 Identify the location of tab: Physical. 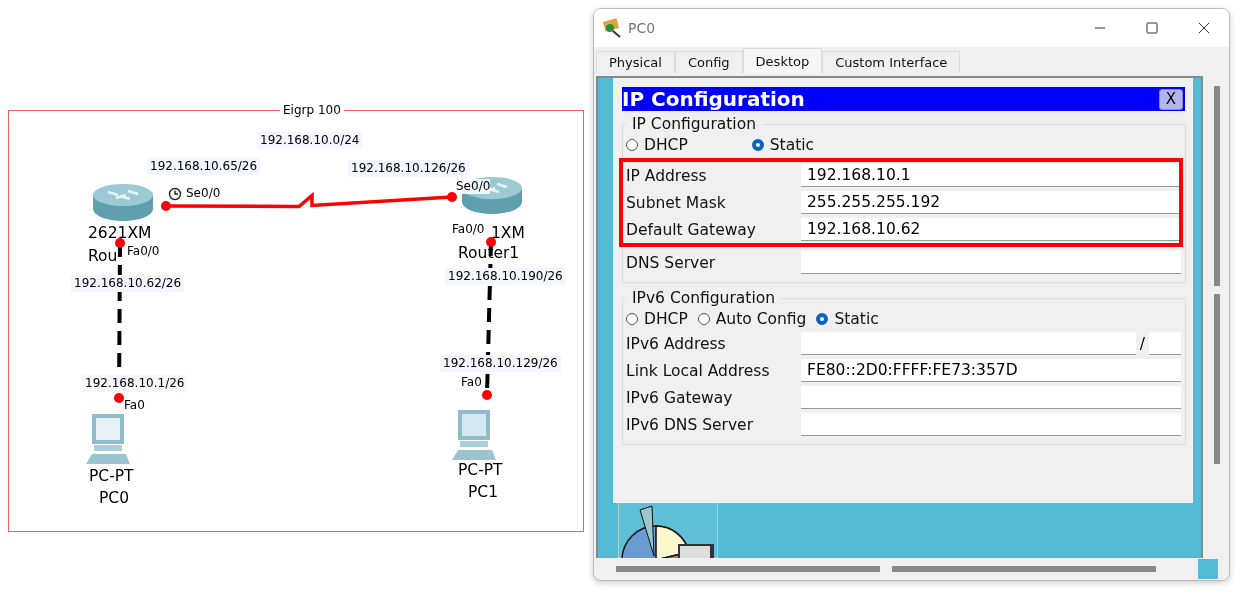
(635, 62).